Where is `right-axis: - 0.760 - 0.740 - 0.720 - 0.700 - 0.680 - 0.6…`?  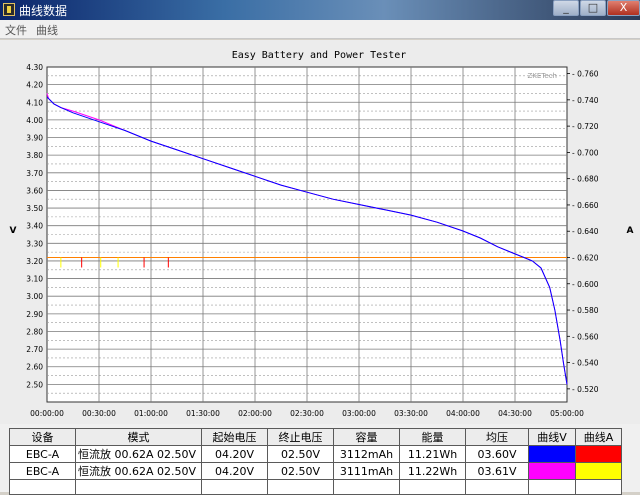 right-axis: - 0.760 - 0.740 - 0.720 - 0.700 - 0.680 - 0.6… is located at coordinates (583, 232).